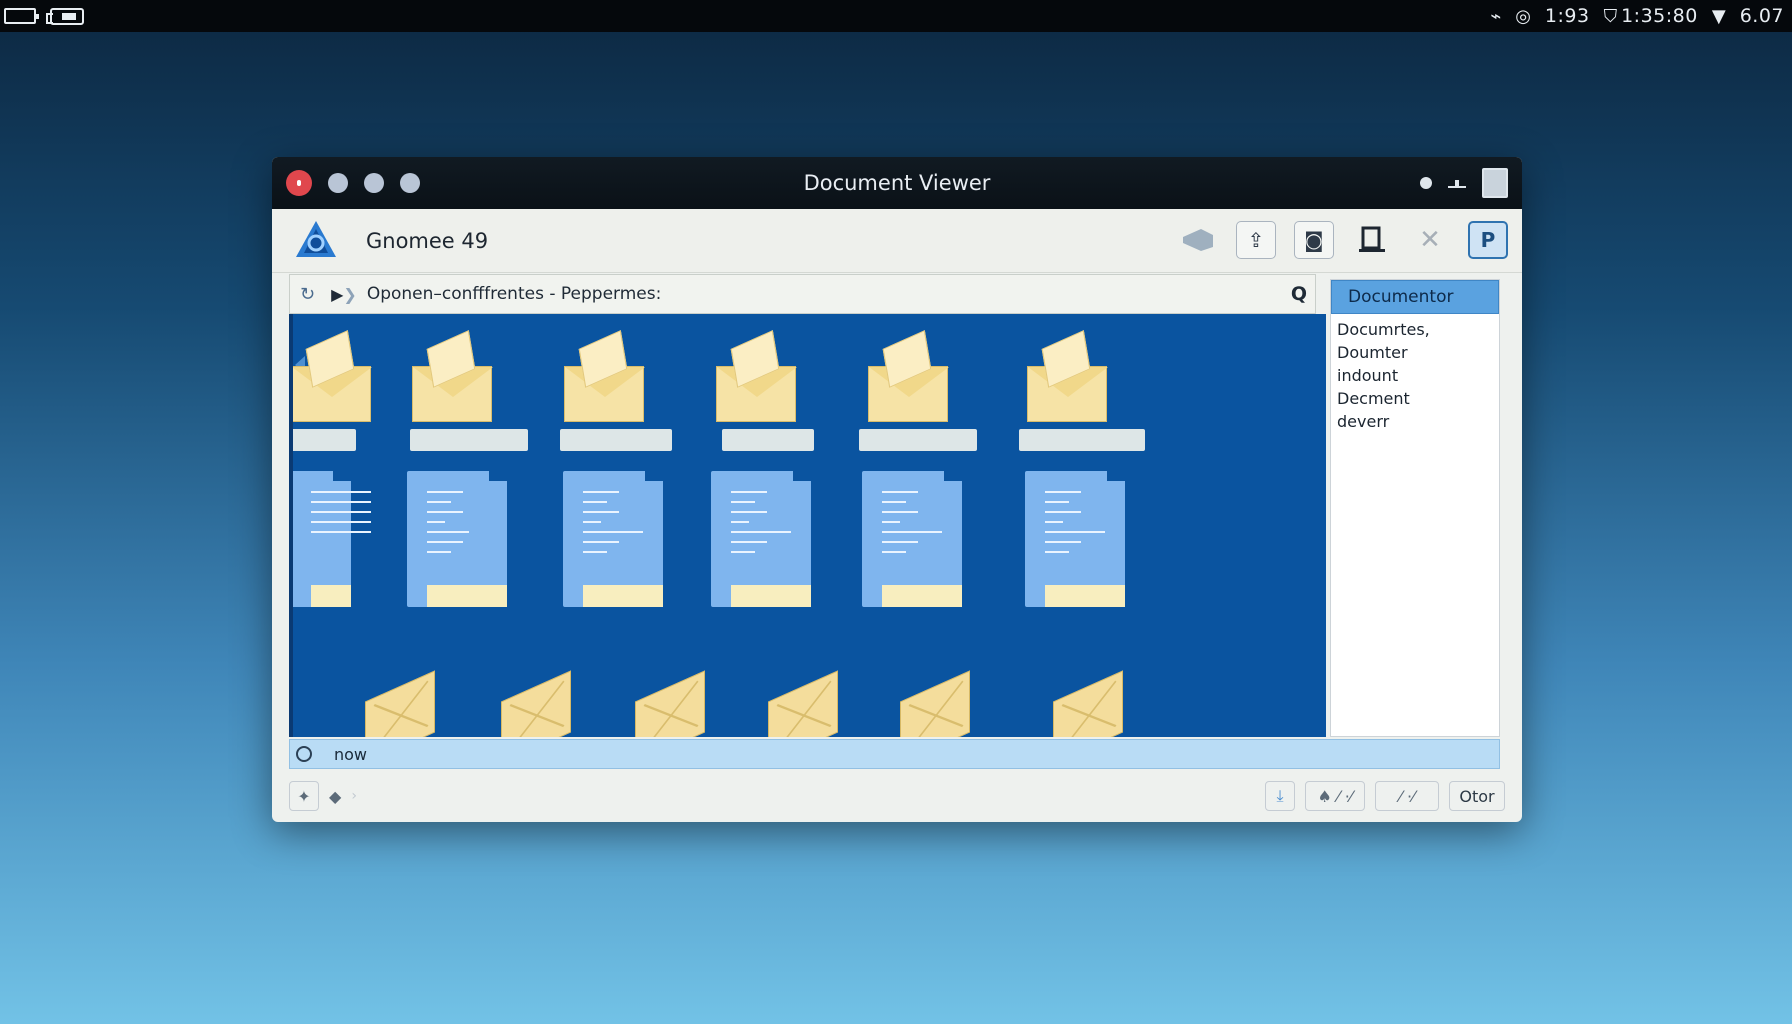  I want to click on display-icon, so click(65, 16).